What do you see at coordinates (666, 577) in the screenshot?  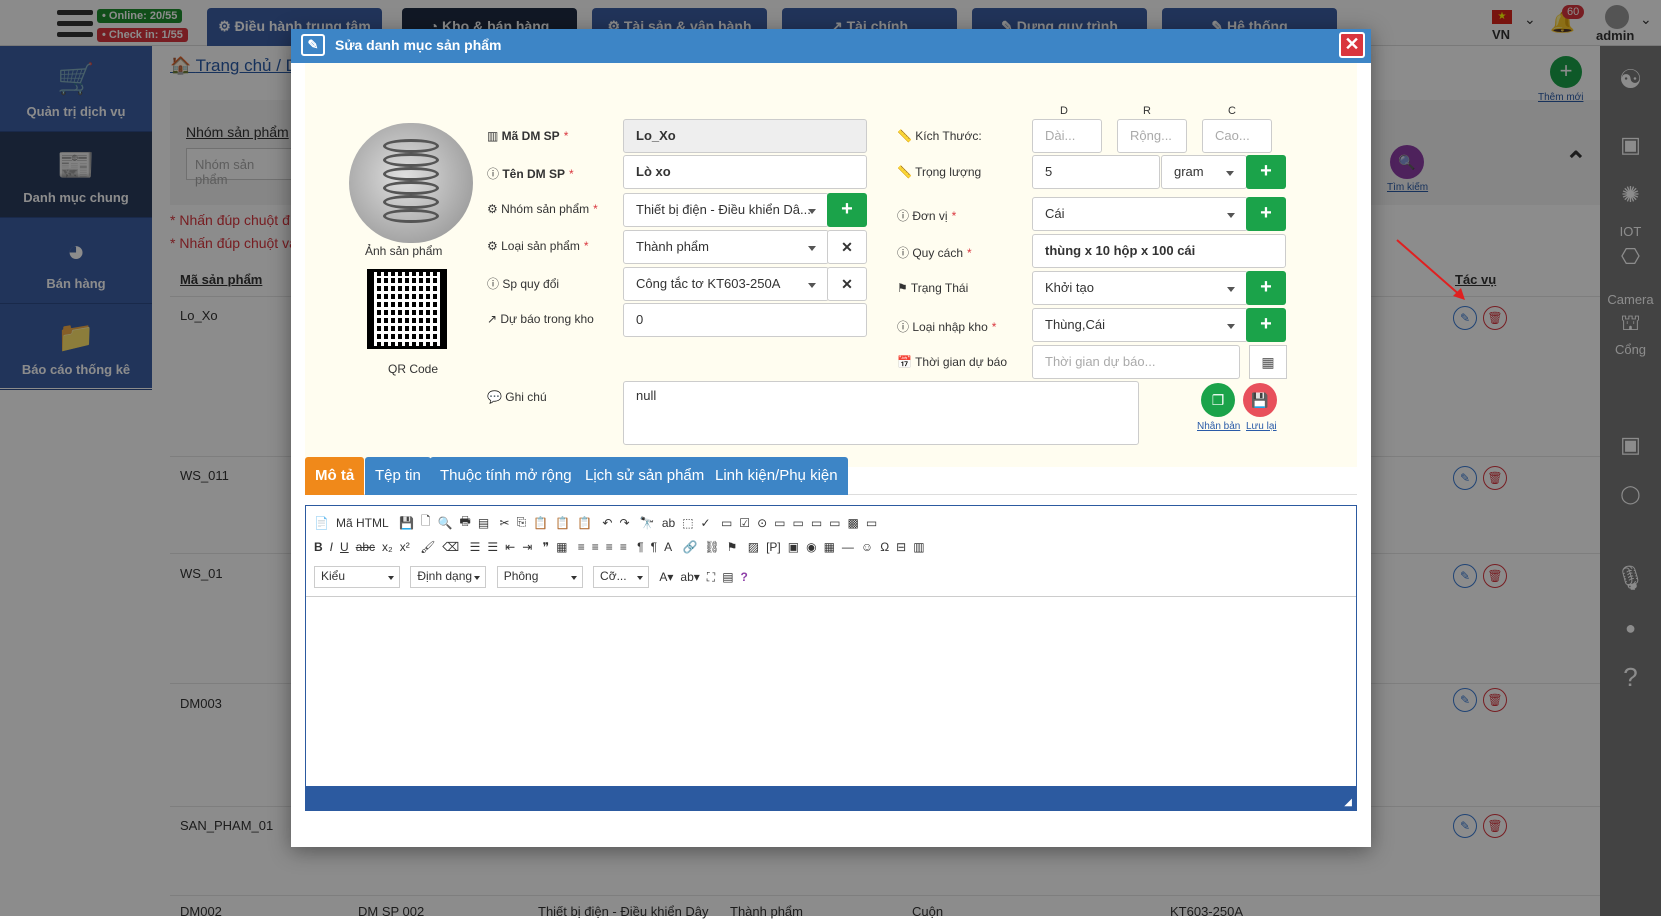 I see `text-color-icon: A▾` at bounding box center [666, 577].